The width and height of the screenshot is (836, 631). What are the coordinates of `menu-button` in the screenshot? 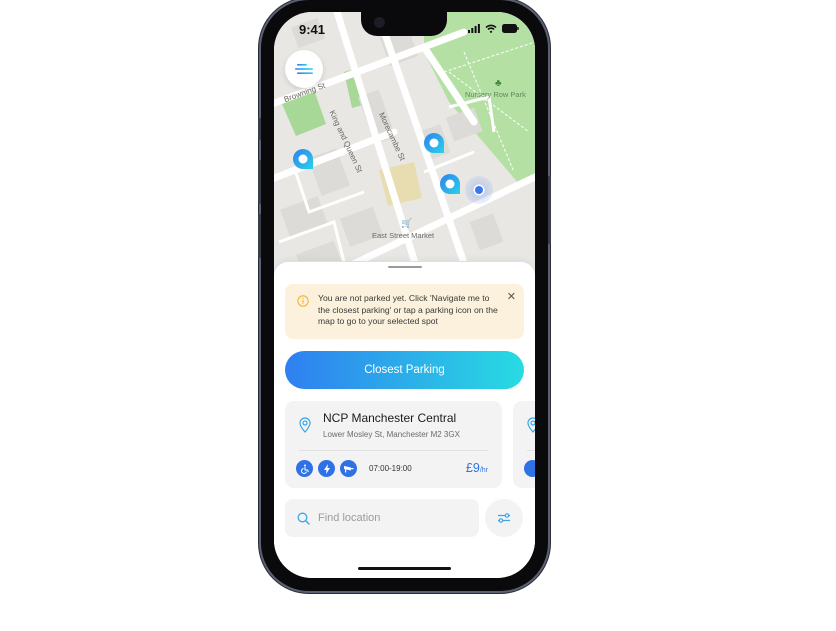 It's located at (304, 69).